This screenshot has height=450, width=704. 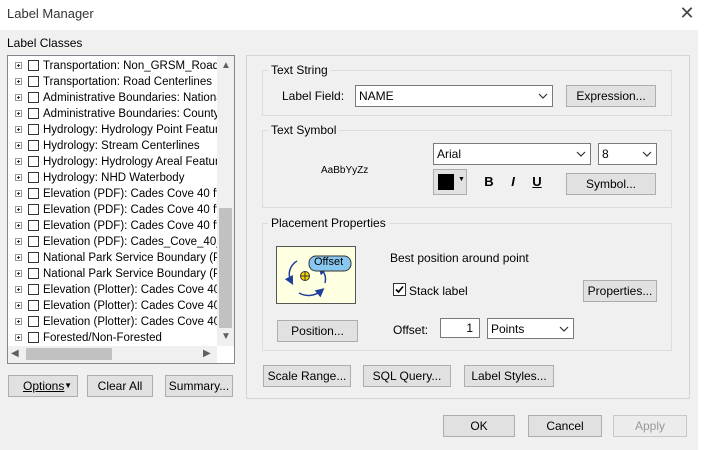 What do you see at coordinates (118, 162) in the screenshot?
I see `label-class-item: Hydrology: Hydrology Areal Feature` at bounding box center [118, 162].